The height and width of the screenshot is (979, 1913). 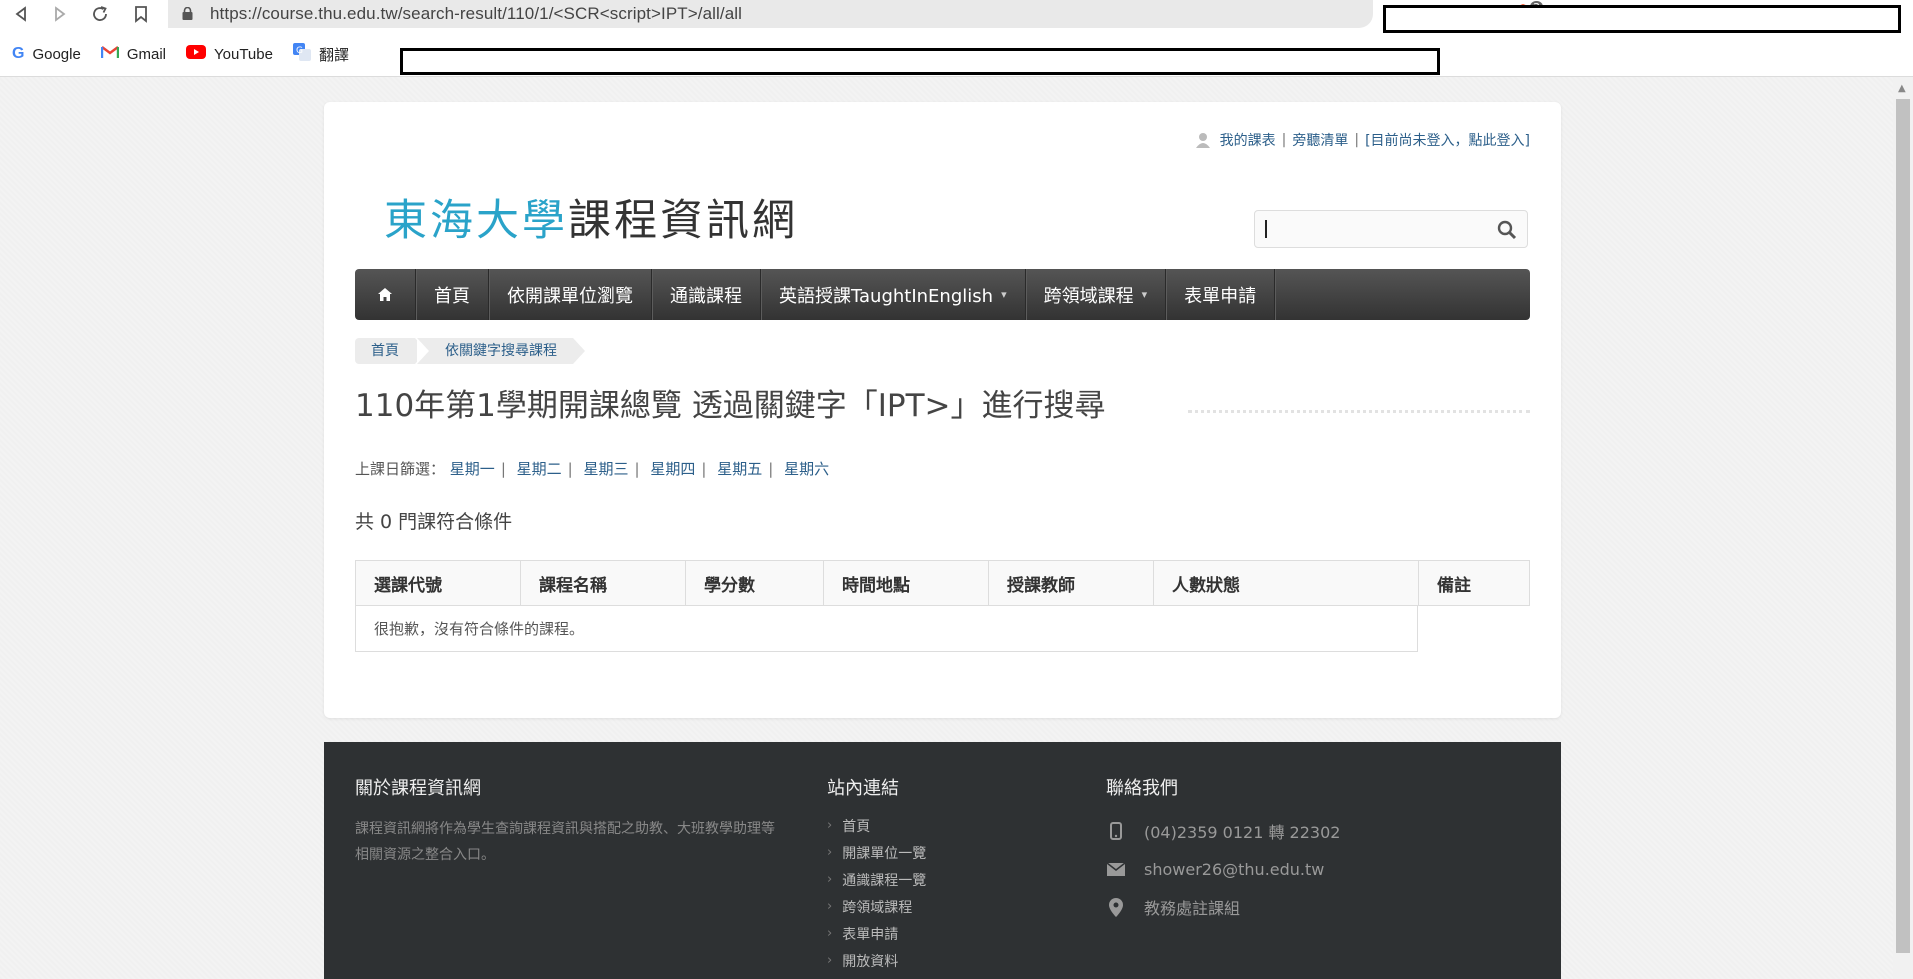 What do you see at coordinates (606, 469) in the screenshot?
I see `filter-wednesday: 星期三` at bounding box center [606, 469].